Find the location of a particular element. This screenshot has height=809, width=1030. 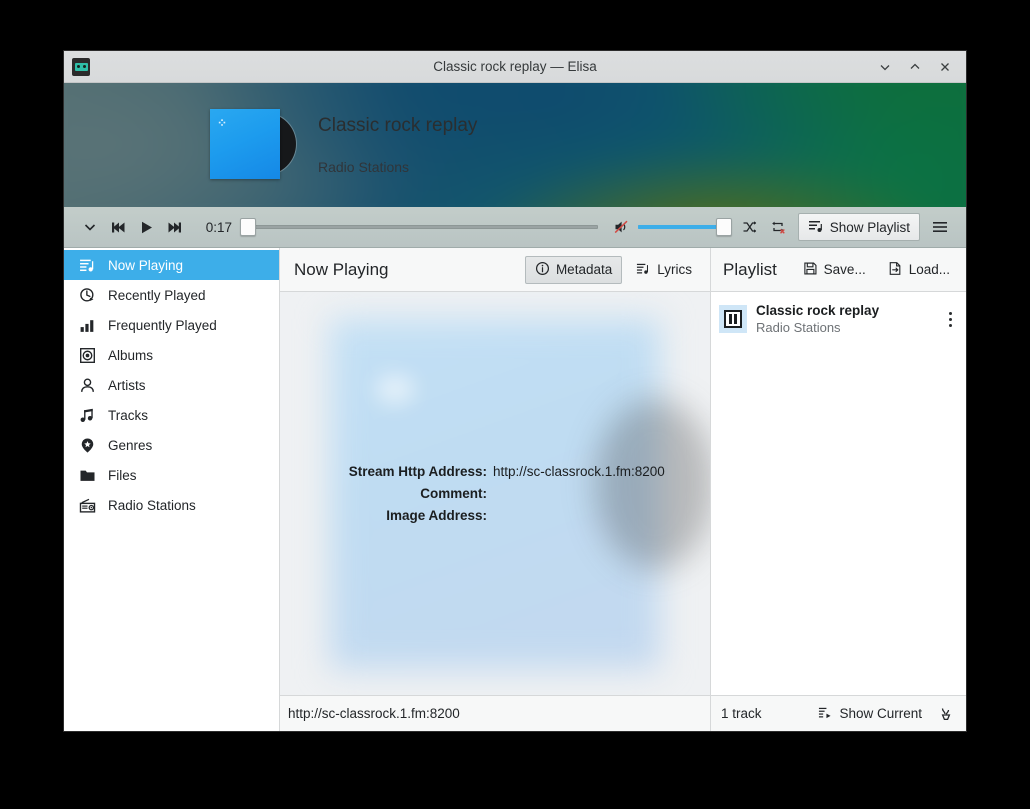

album-icon is located at coordinates (87, 355).